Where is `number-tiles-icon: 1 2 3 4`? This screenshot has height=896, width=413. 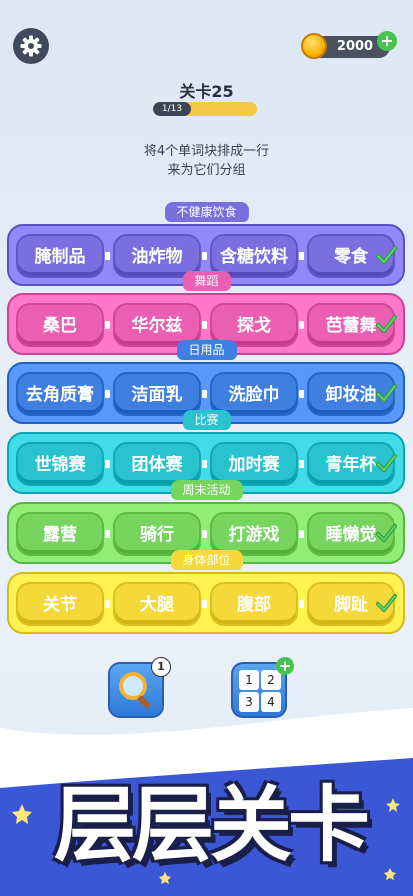
number-tiles-icon: 1 2 3 4 is located at coordinates (260, 691).